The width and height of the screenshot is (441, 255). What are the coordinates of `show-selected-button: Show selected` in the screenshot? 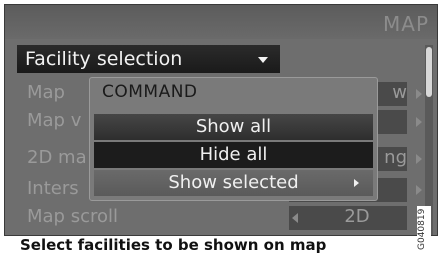 It's located at (233, 183).